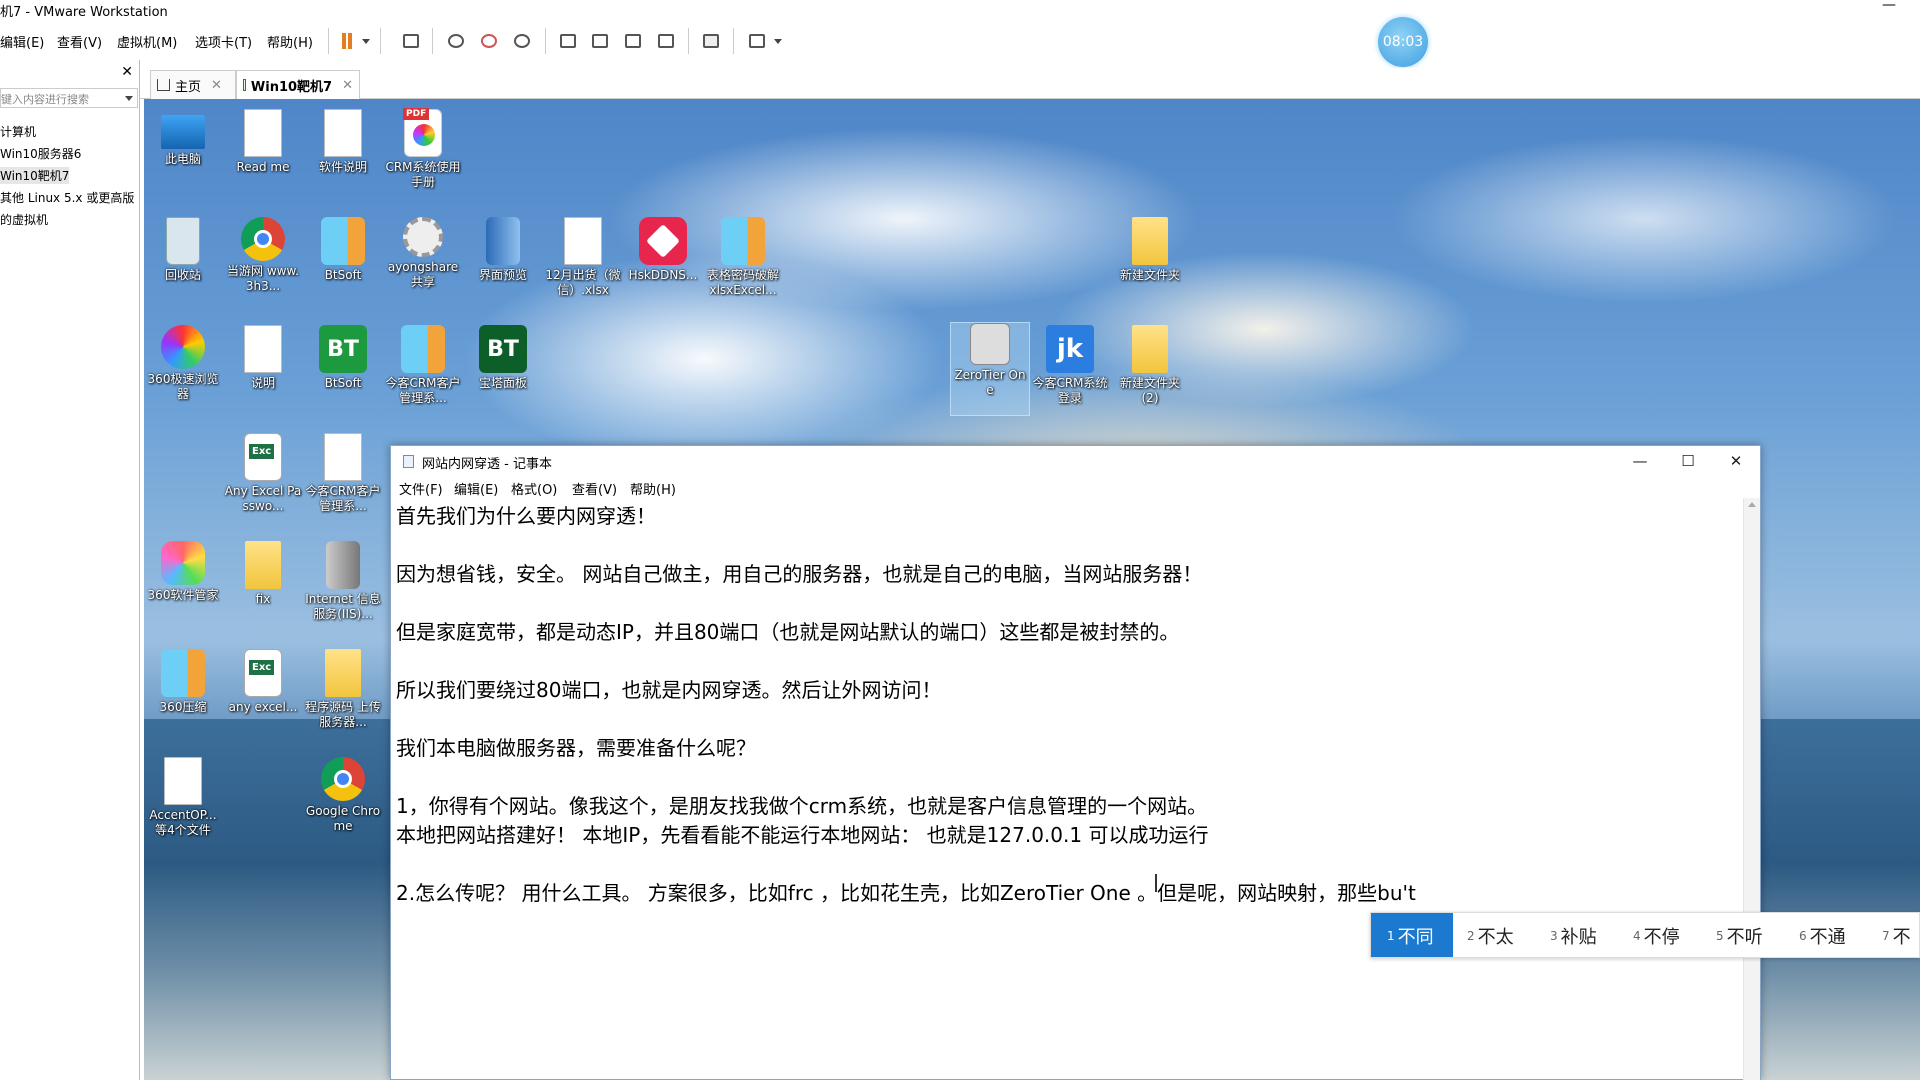  I want to click on tab-vm-label: Win10靶机7, so click(291, 87).